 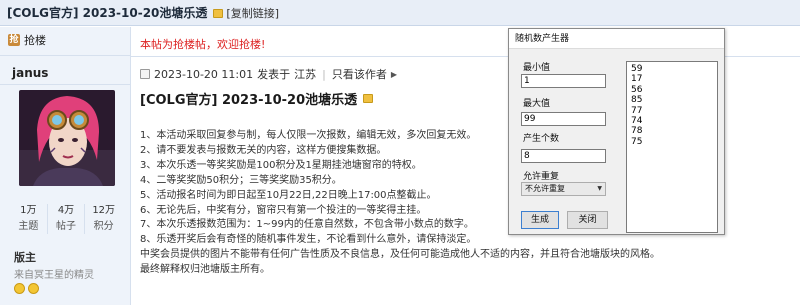 What do you see at coordinates (545, 188) in the screenshot?
I see `repeat-select-value: 不允许重复` at bounding box center [545, 188].